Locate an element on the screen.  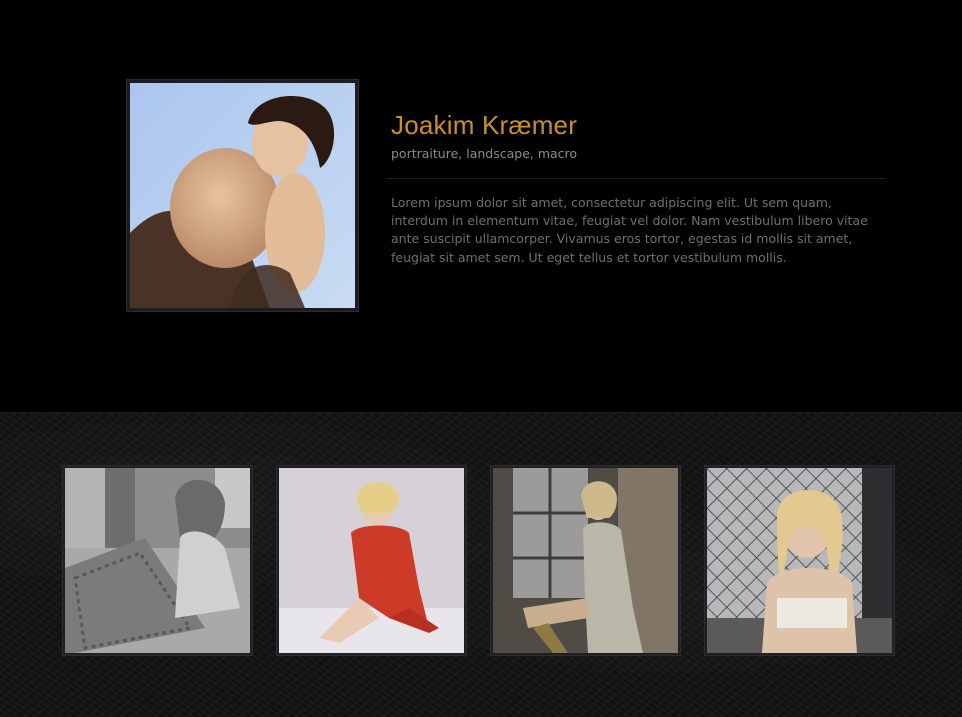
photo-portrait-fence-icon is located at coordinates (799, 560).